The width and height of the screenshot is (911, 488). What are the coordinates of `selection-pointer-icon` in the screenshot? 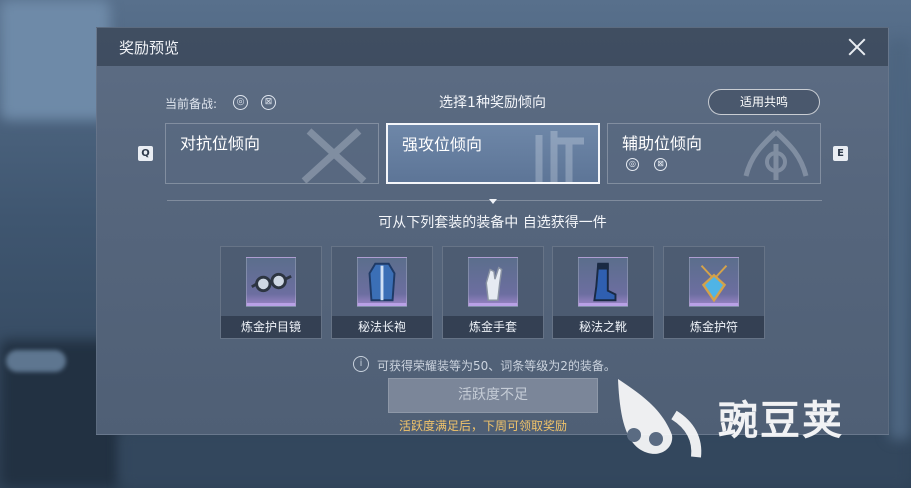 It's located at (493, 201).